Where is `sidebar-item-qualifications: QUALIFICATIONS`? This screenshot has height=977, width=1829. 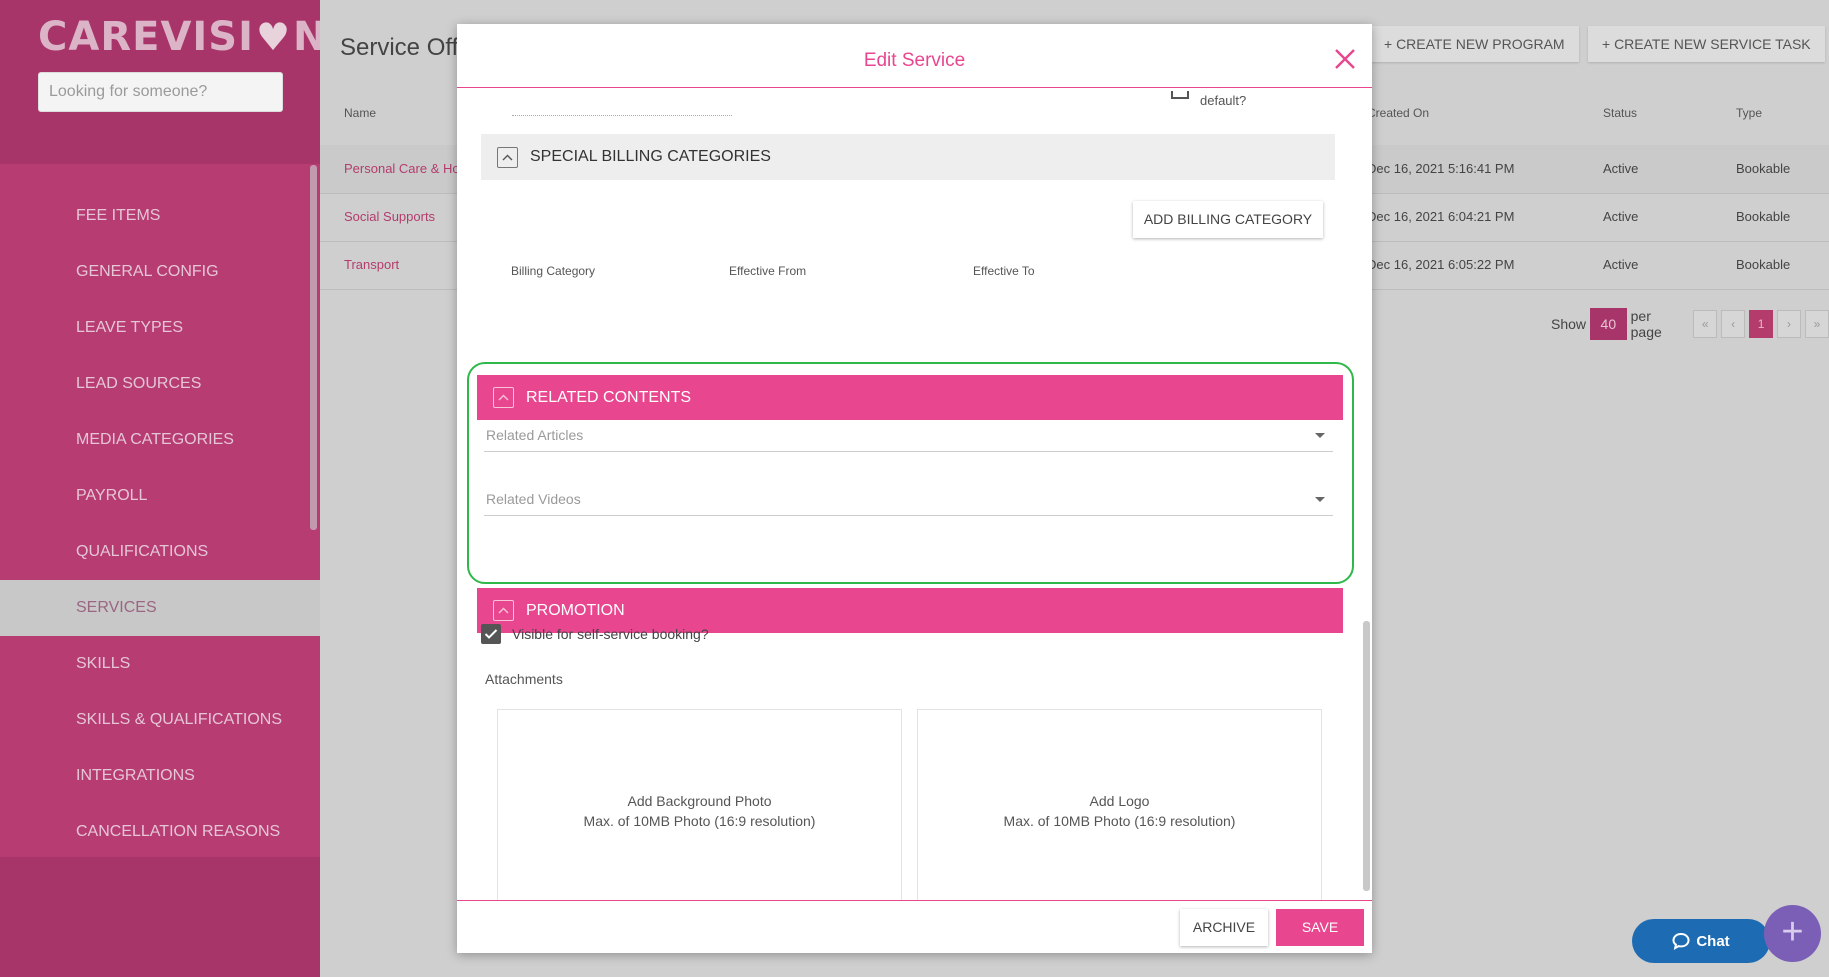
sidebar-item-qualifications: QUALIFICATIONS is located at coordinates (160, 552).